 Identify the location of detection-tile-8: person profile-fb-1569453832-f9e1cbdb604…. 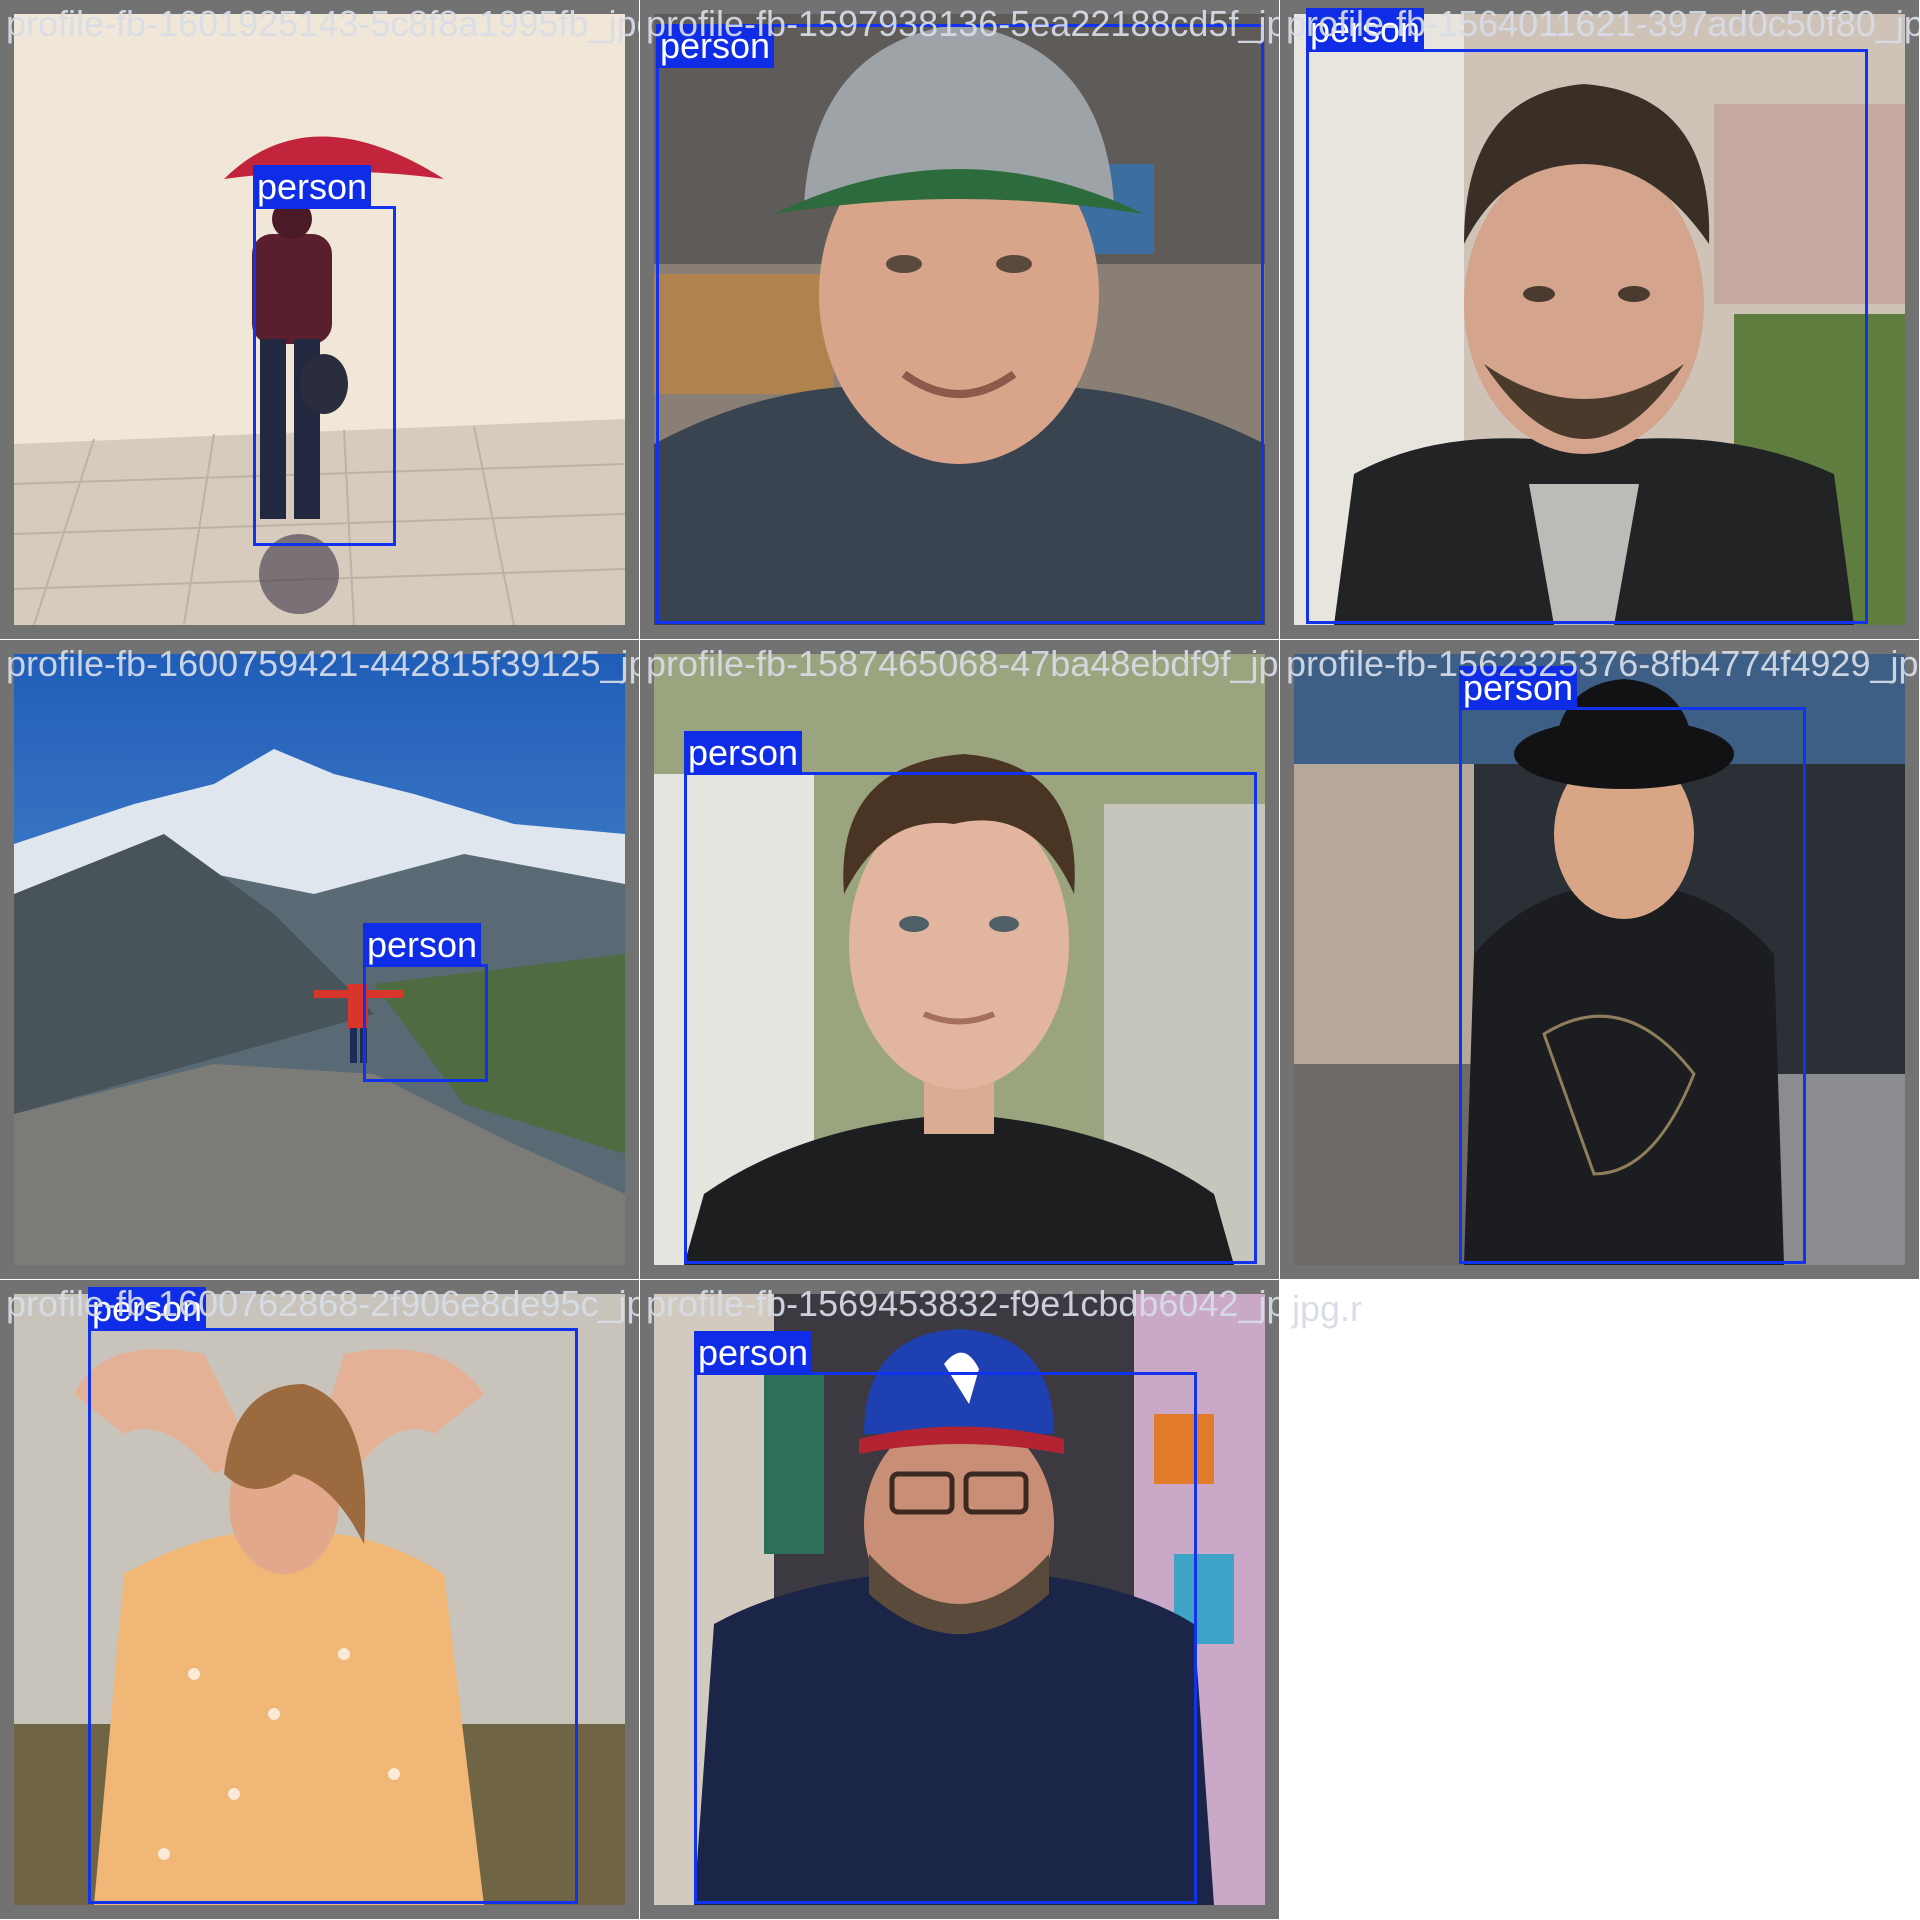
(959, 1599).